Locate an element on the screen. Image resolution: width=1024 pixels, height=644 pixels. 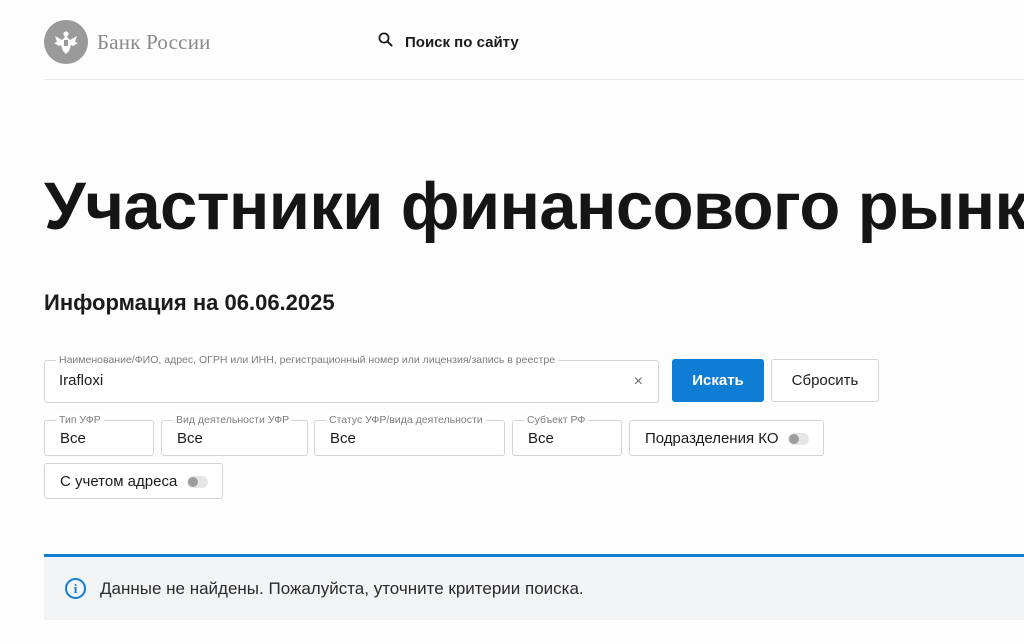
search-input is located at coordinates (339, 380).